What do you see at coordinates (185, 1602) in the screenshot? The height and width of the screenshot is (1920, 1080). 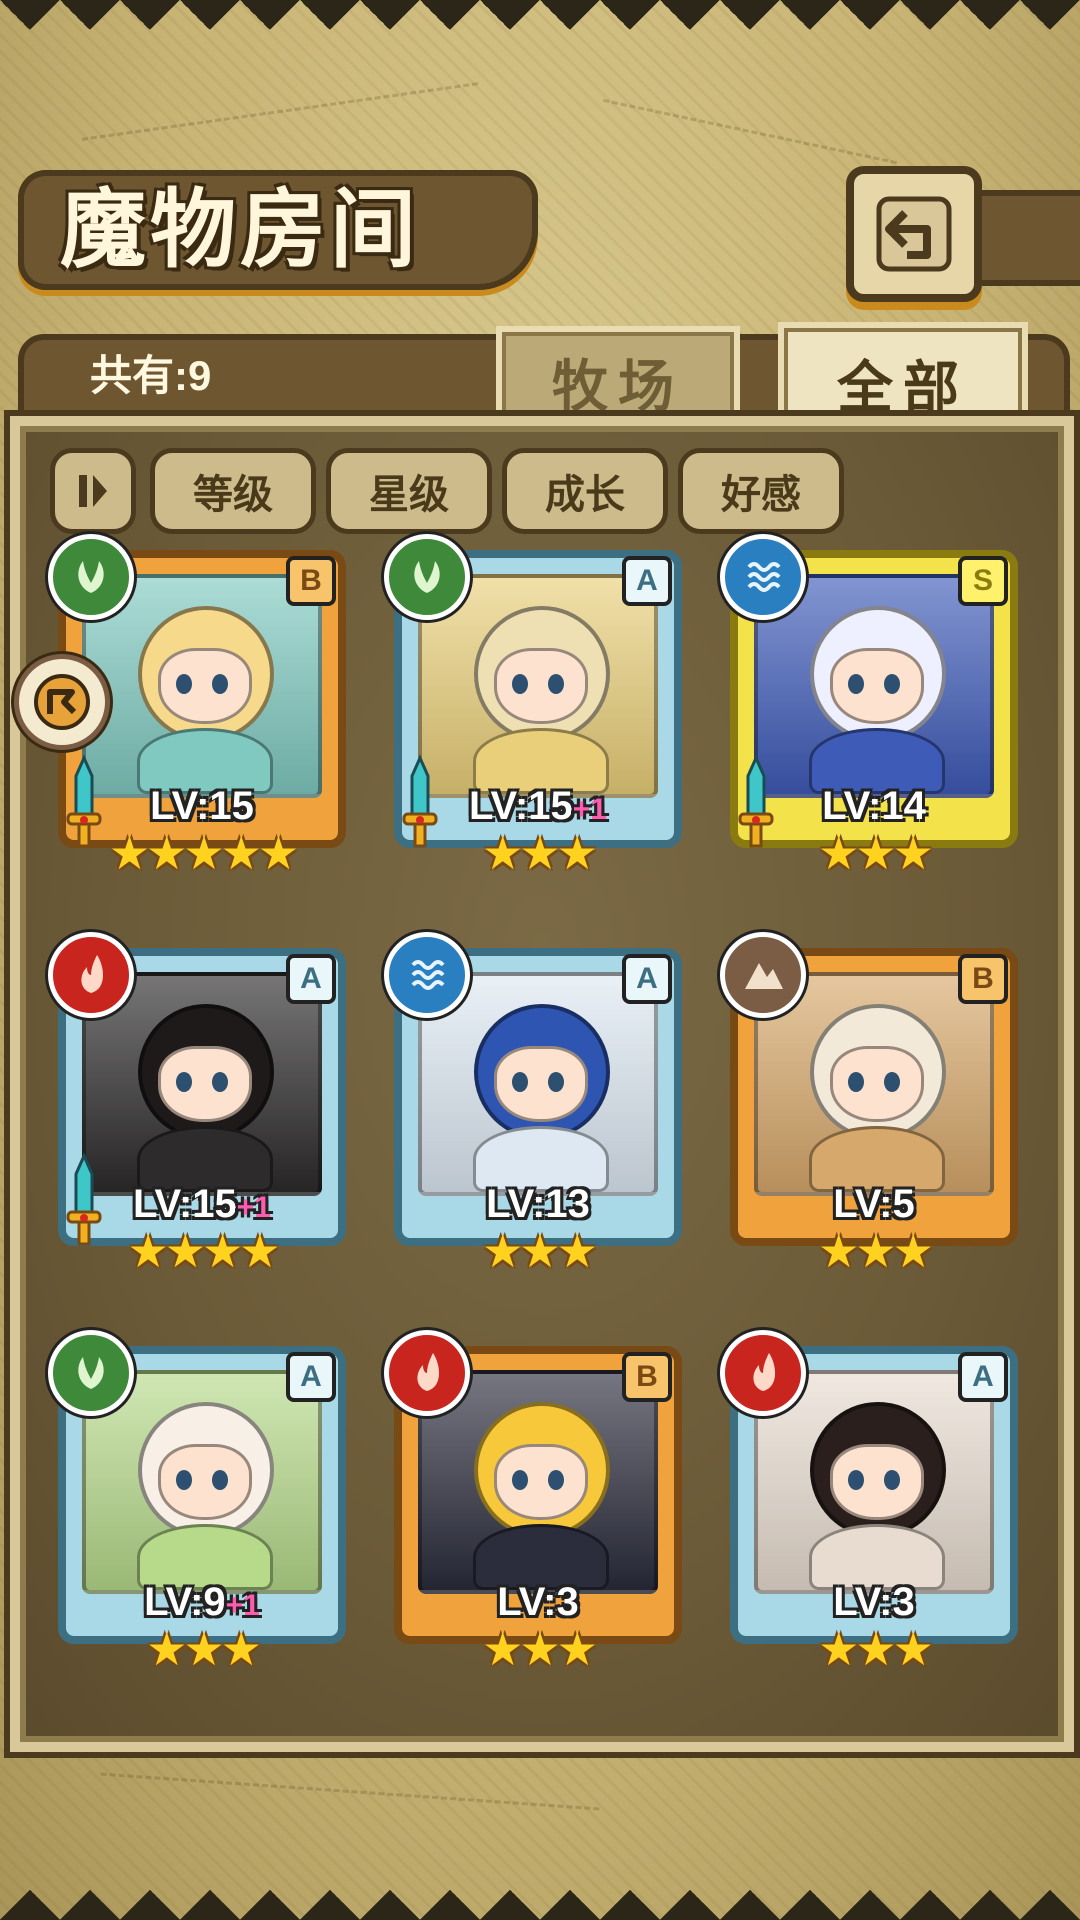 I see `level-text: LV:9` at bounding box center [185, 1602].